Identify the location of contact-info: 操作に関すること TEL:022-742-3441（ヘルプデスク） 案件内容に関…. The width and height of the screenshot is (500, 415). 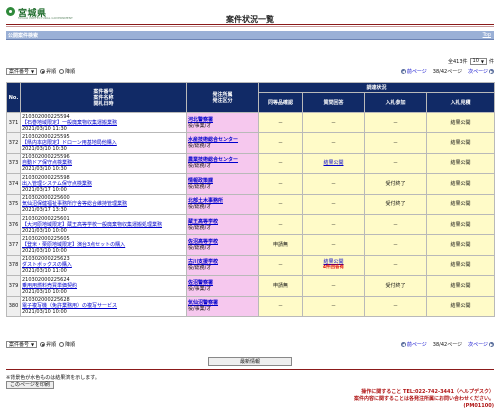
(424, 399).